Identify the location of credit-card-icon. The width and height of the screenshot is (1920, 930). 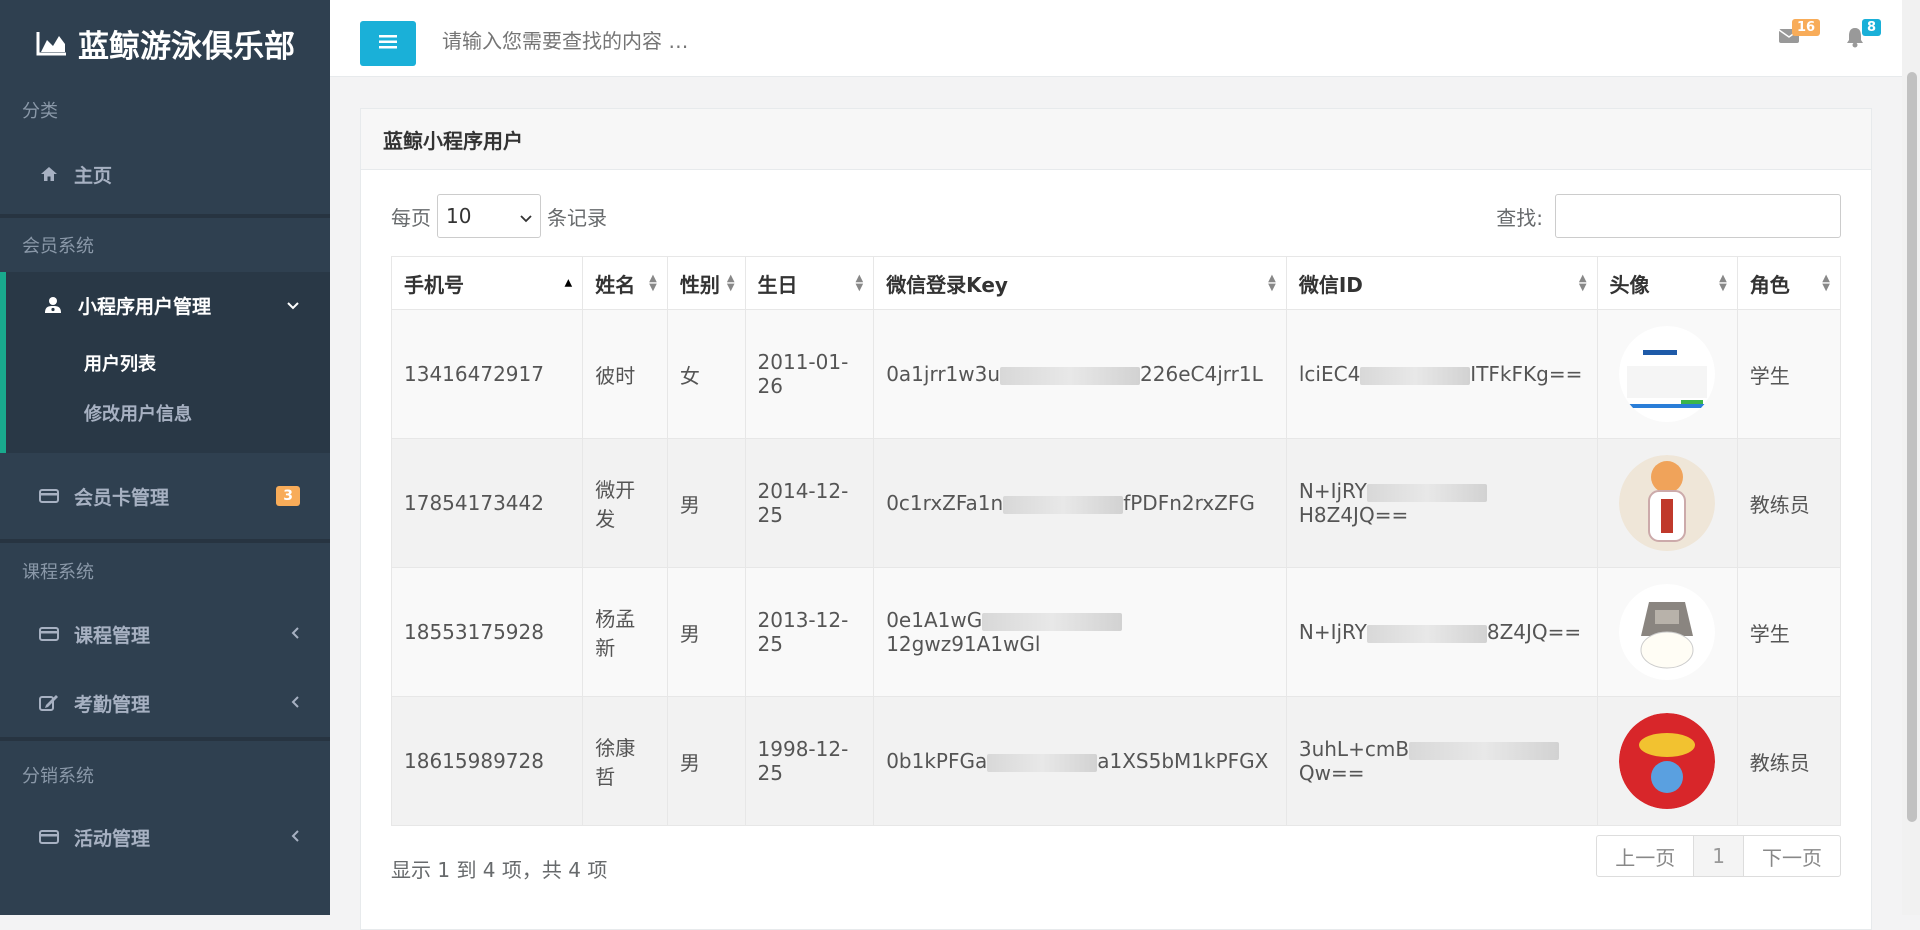
(49, 496).